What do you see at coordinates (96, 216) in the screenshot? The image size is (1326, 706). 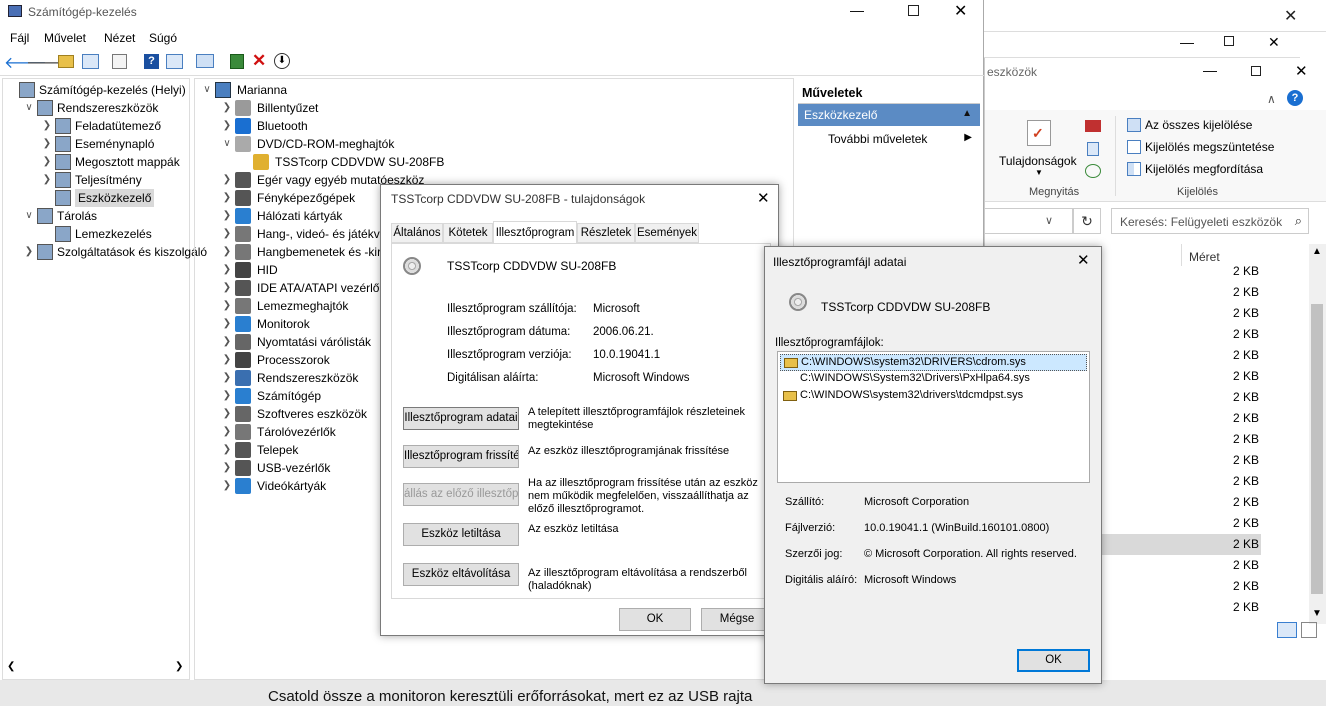 I see `tree-item-storage: ∨ Tárolás` at bounding box center [96, 216].